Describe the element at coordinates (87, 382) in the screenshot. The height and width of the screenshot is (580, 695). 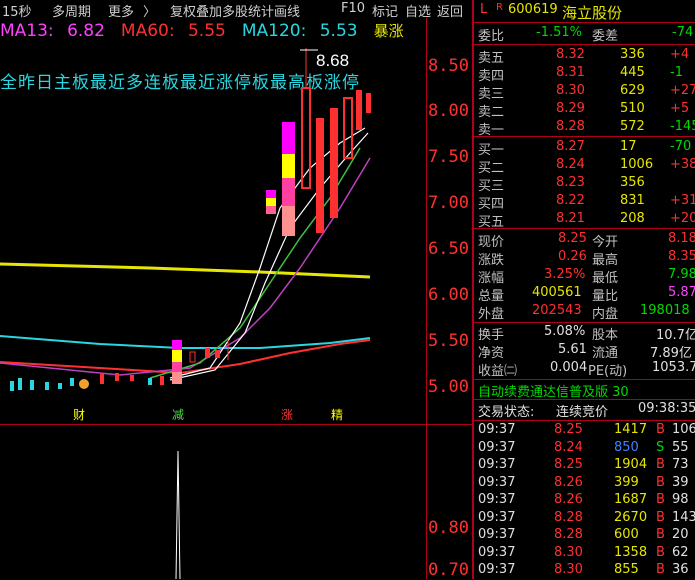
I see `small-candles` at that location.